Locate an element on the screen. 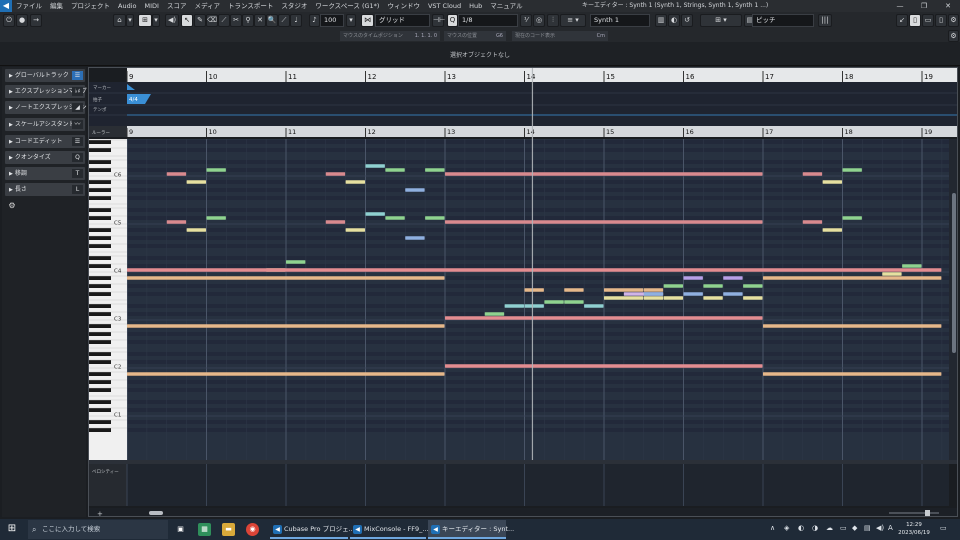  tray-app-icon: ◈ is located at coordinates (786, 528).